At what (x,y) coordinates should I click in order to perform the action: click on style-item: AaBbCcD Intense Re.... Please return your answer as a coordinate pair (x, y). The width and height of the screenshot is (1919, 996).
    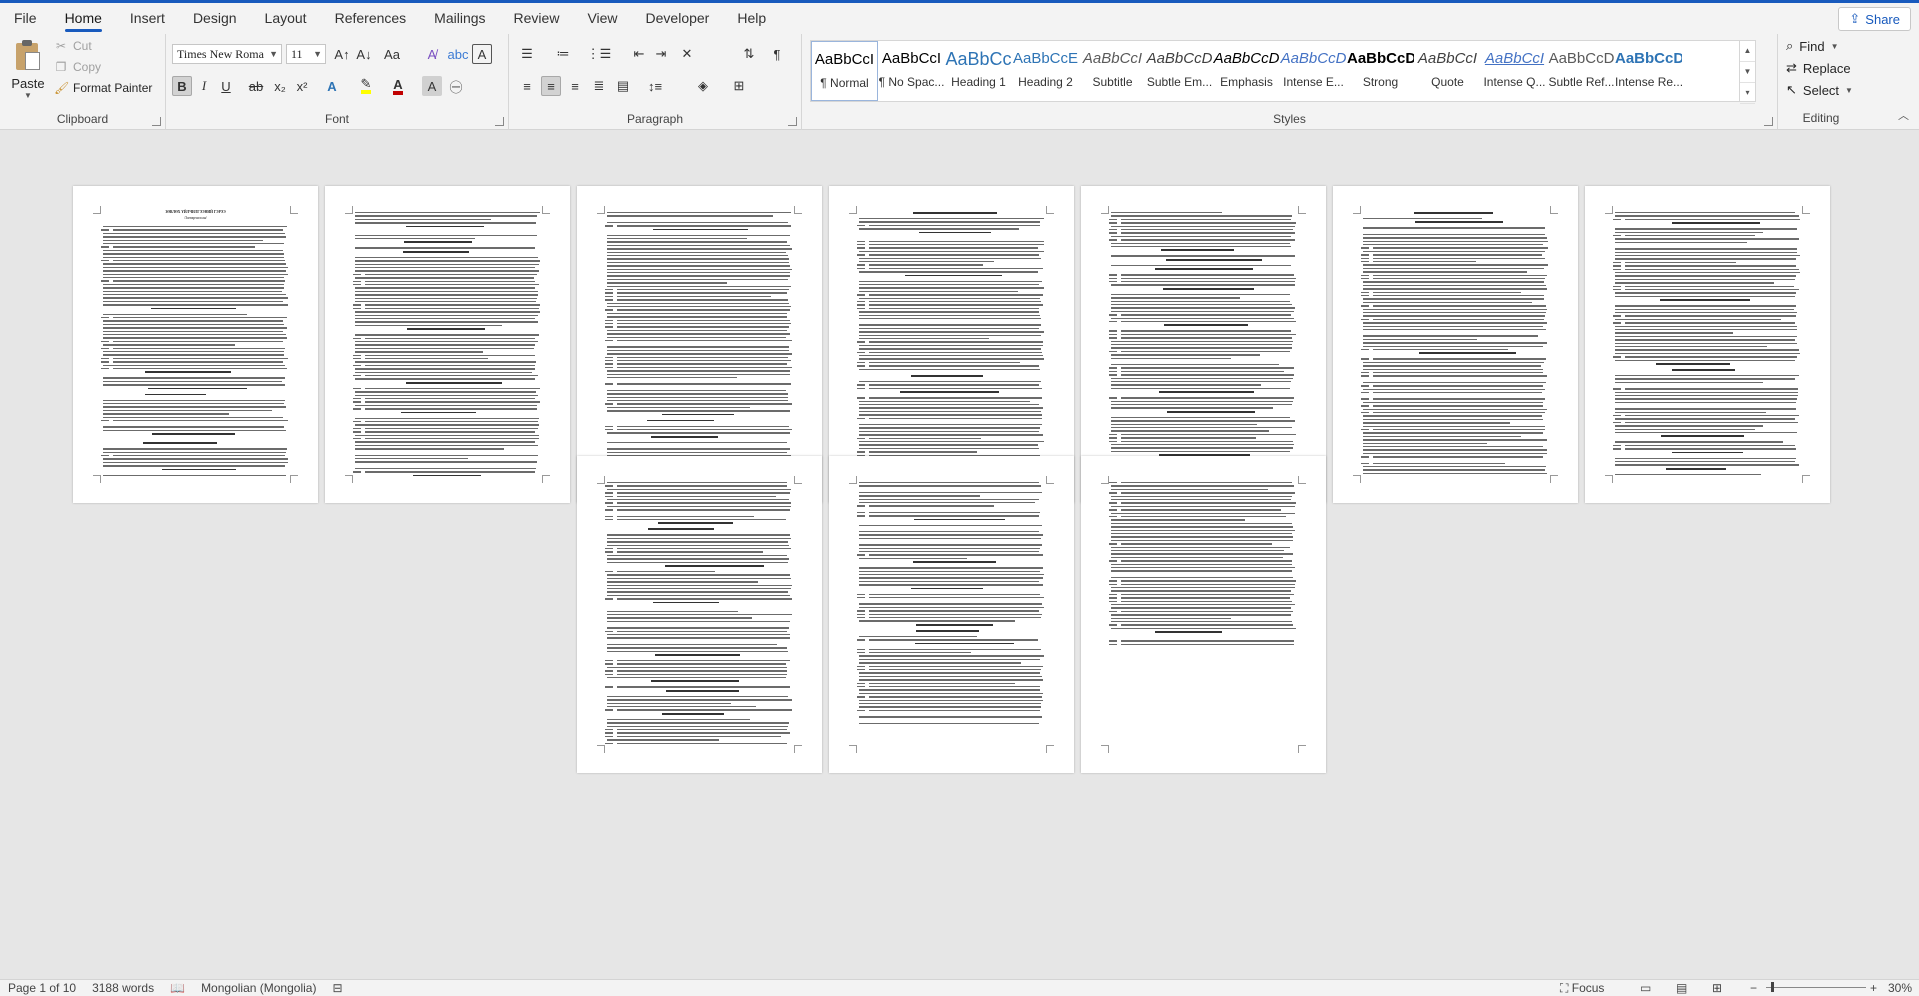
    Looking at the image, I should click on (1648, 71).